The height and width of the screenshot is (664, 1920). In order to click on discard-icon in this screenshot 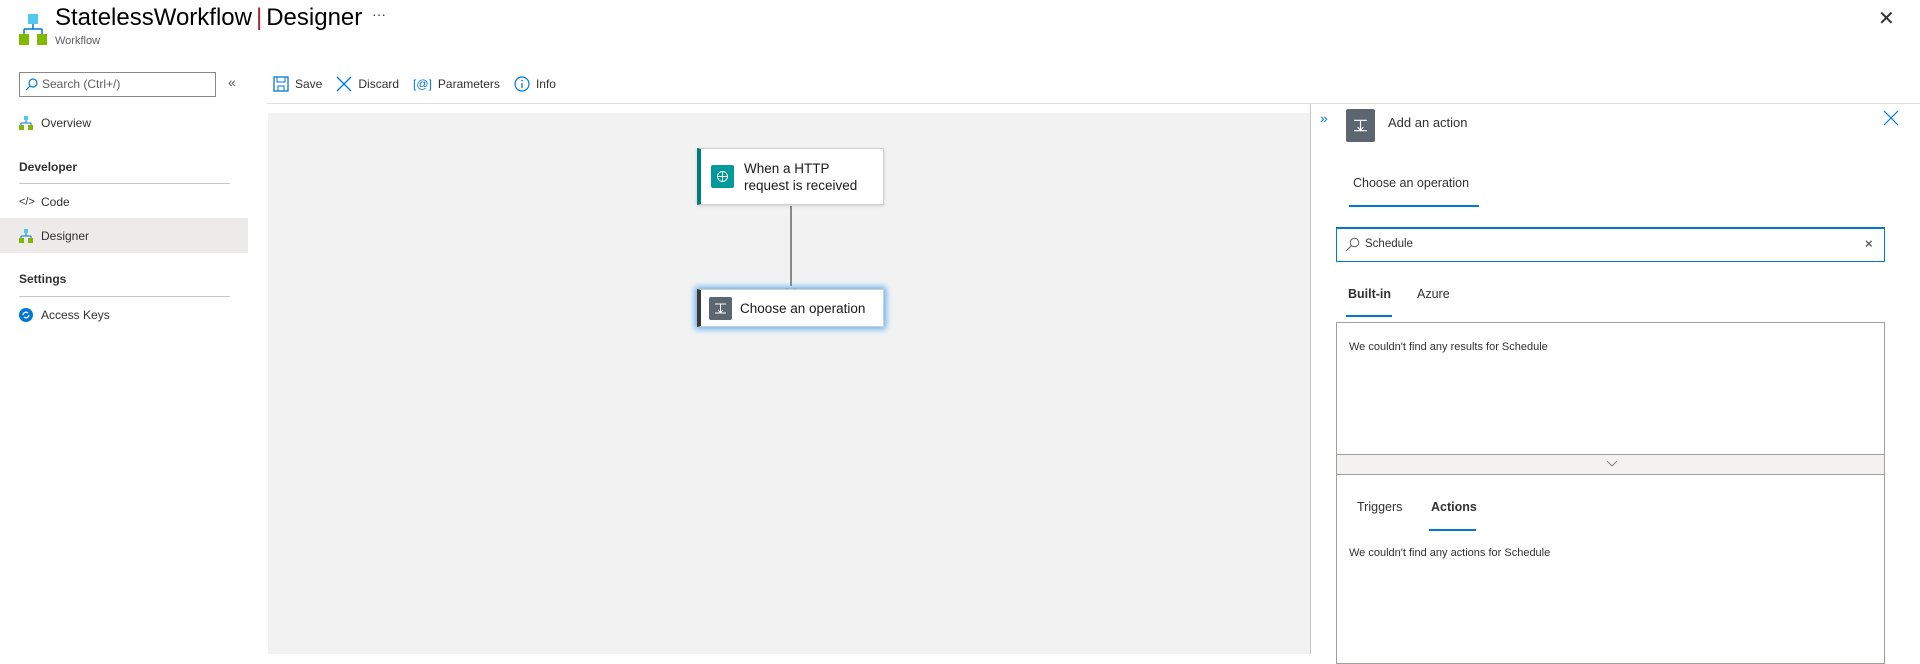, I will do `click(344, 84)`.